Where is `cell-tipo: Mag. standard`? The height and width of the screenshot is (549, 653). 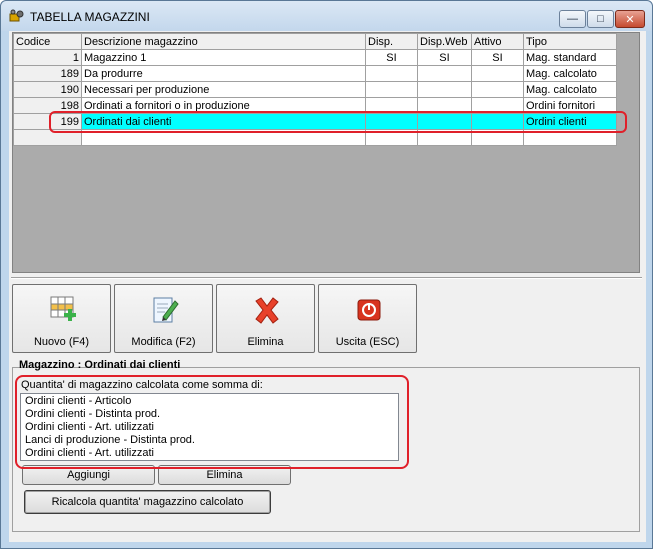
cell-tipo: Mag. standard is located at coordinates (570, 57).